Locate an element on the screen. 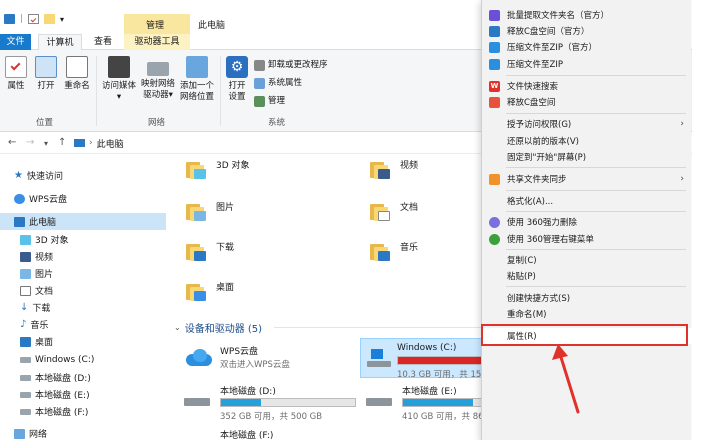  desktop-folder-icon is located at coordinates (198, 292).